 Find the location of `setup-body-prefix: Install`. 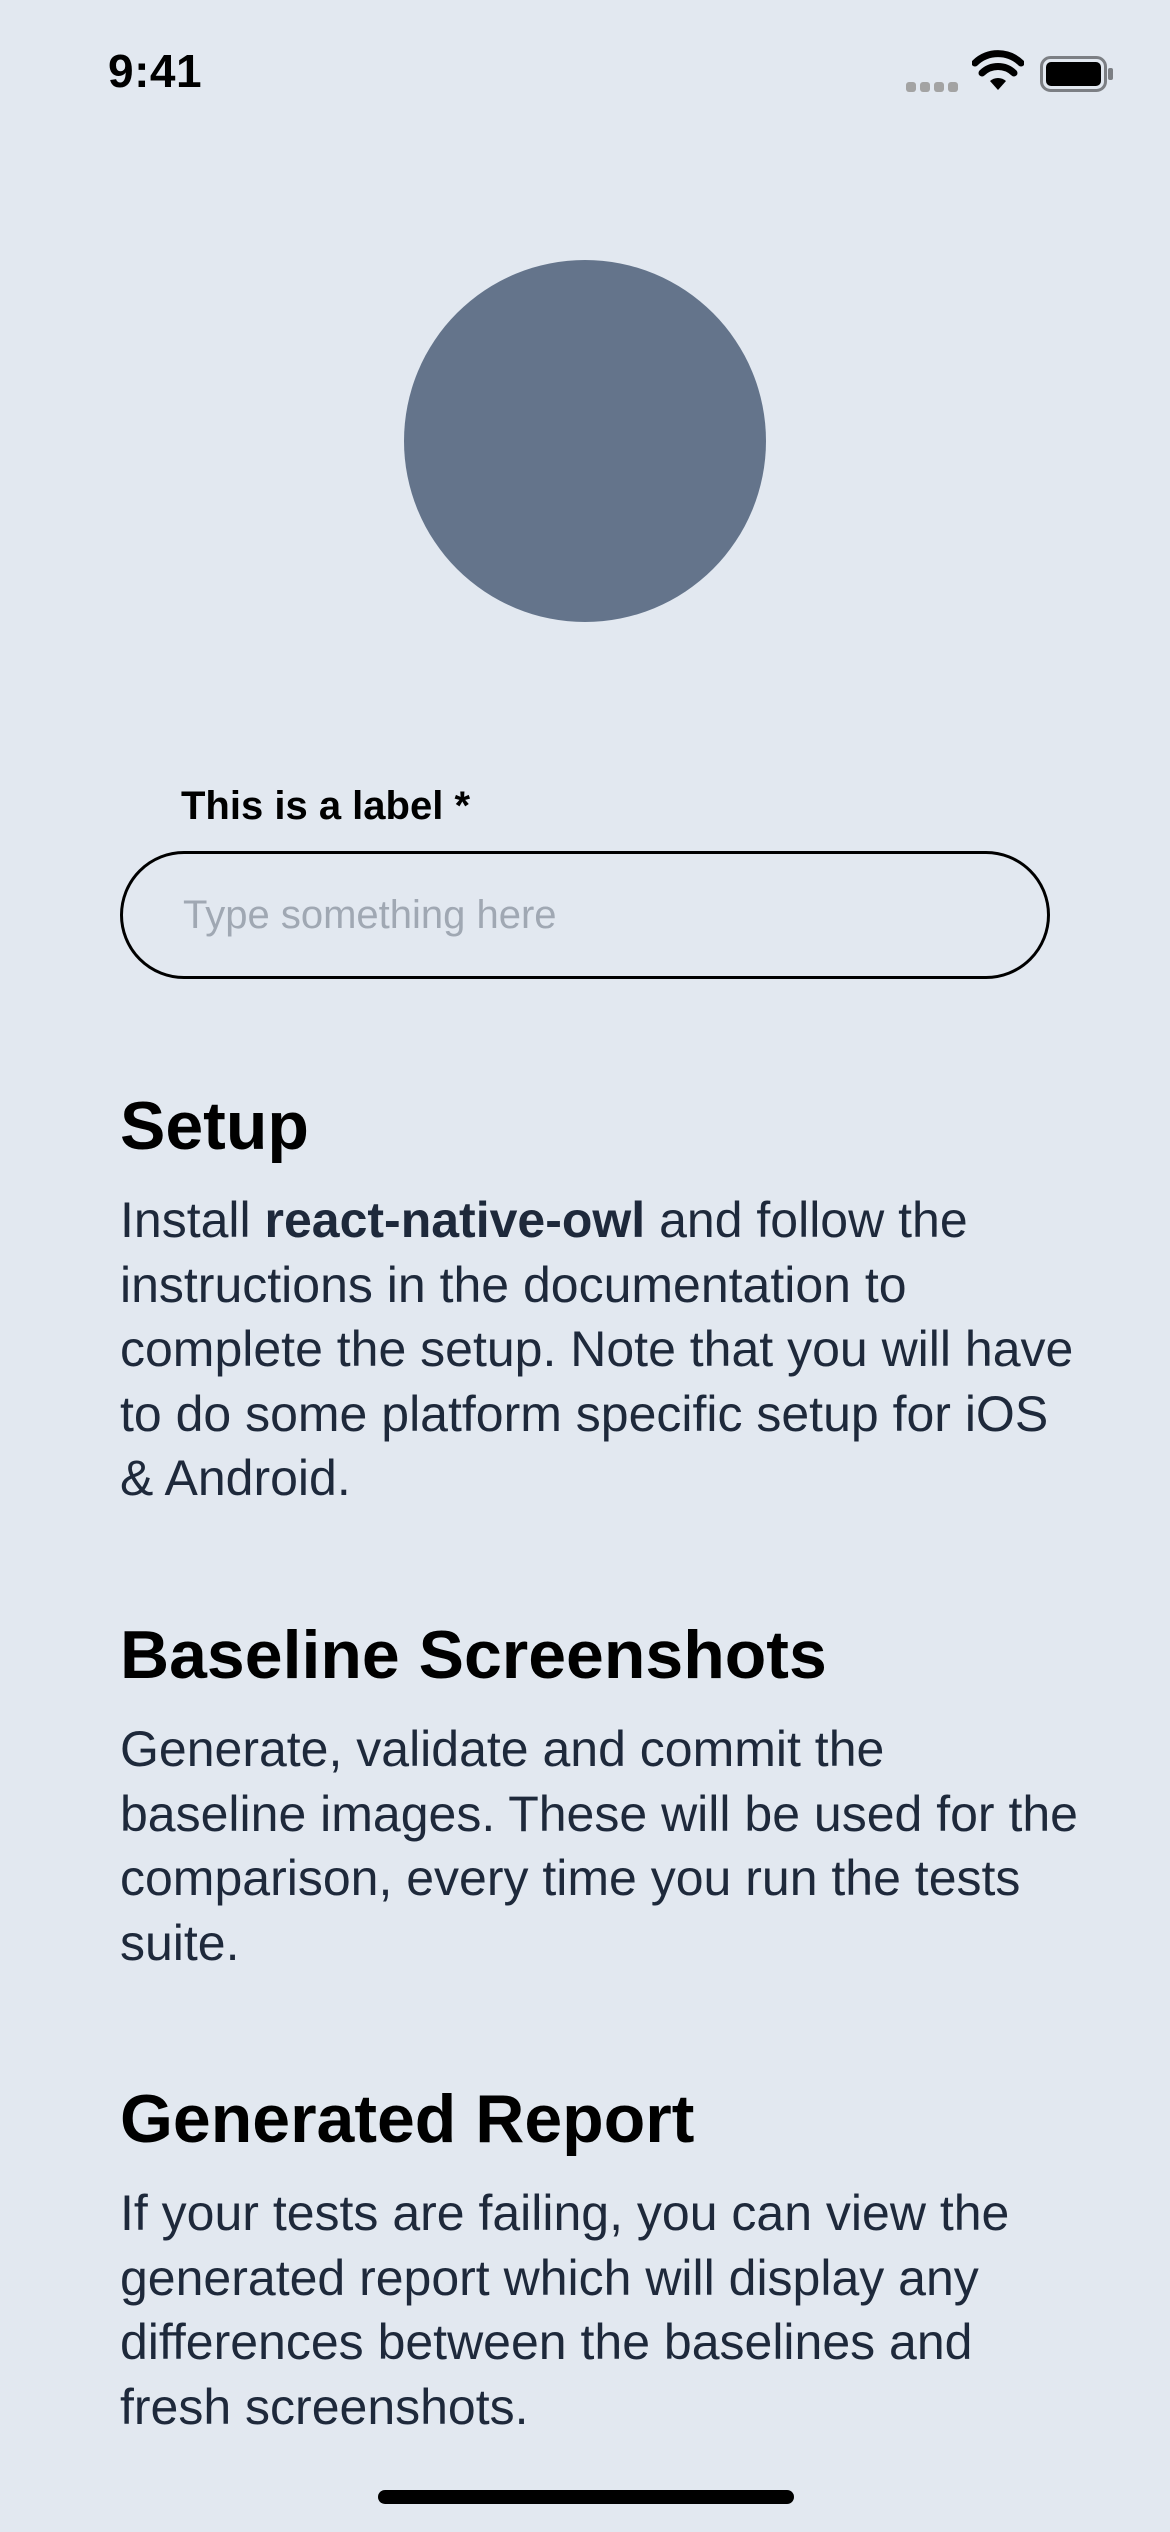

setup-body-prefix: Install is located at coordinates (192, 1220).